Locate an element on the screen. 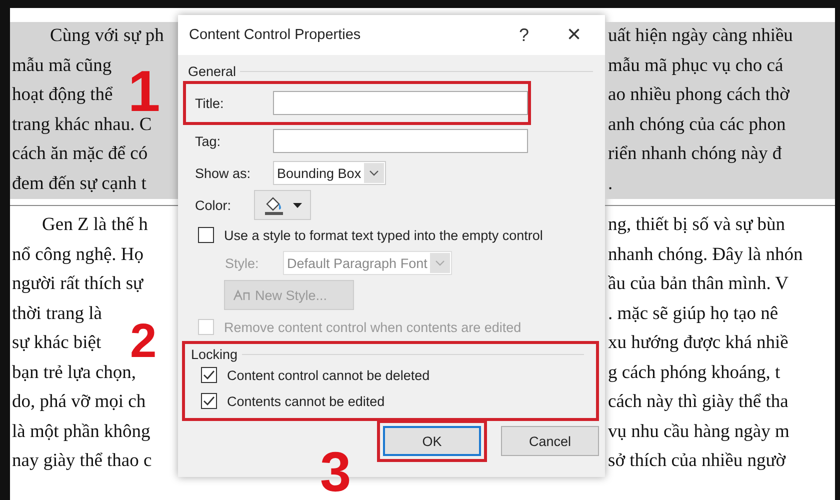 Image resolution: width=840 pixels, height=500 pixels. field-label: Color: is located at coordinates (213, 205).